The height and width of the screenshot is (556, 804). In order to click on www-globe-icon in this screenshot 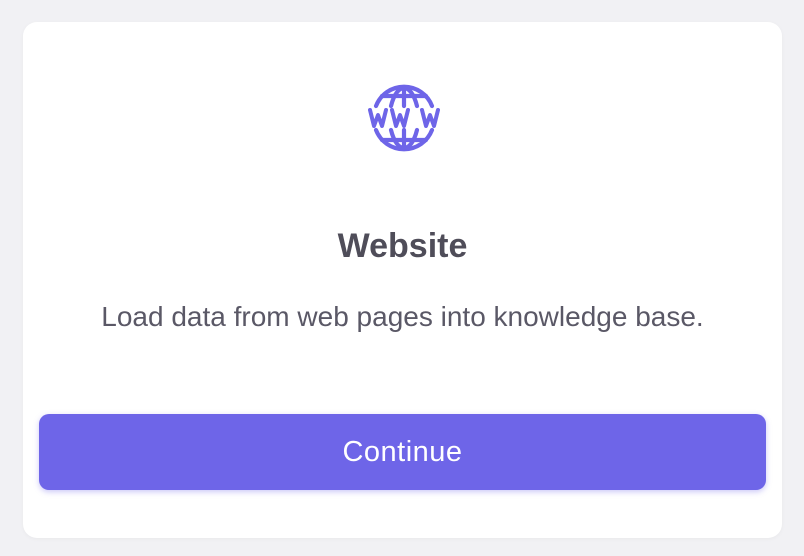, I will do `click(404, 118)`.